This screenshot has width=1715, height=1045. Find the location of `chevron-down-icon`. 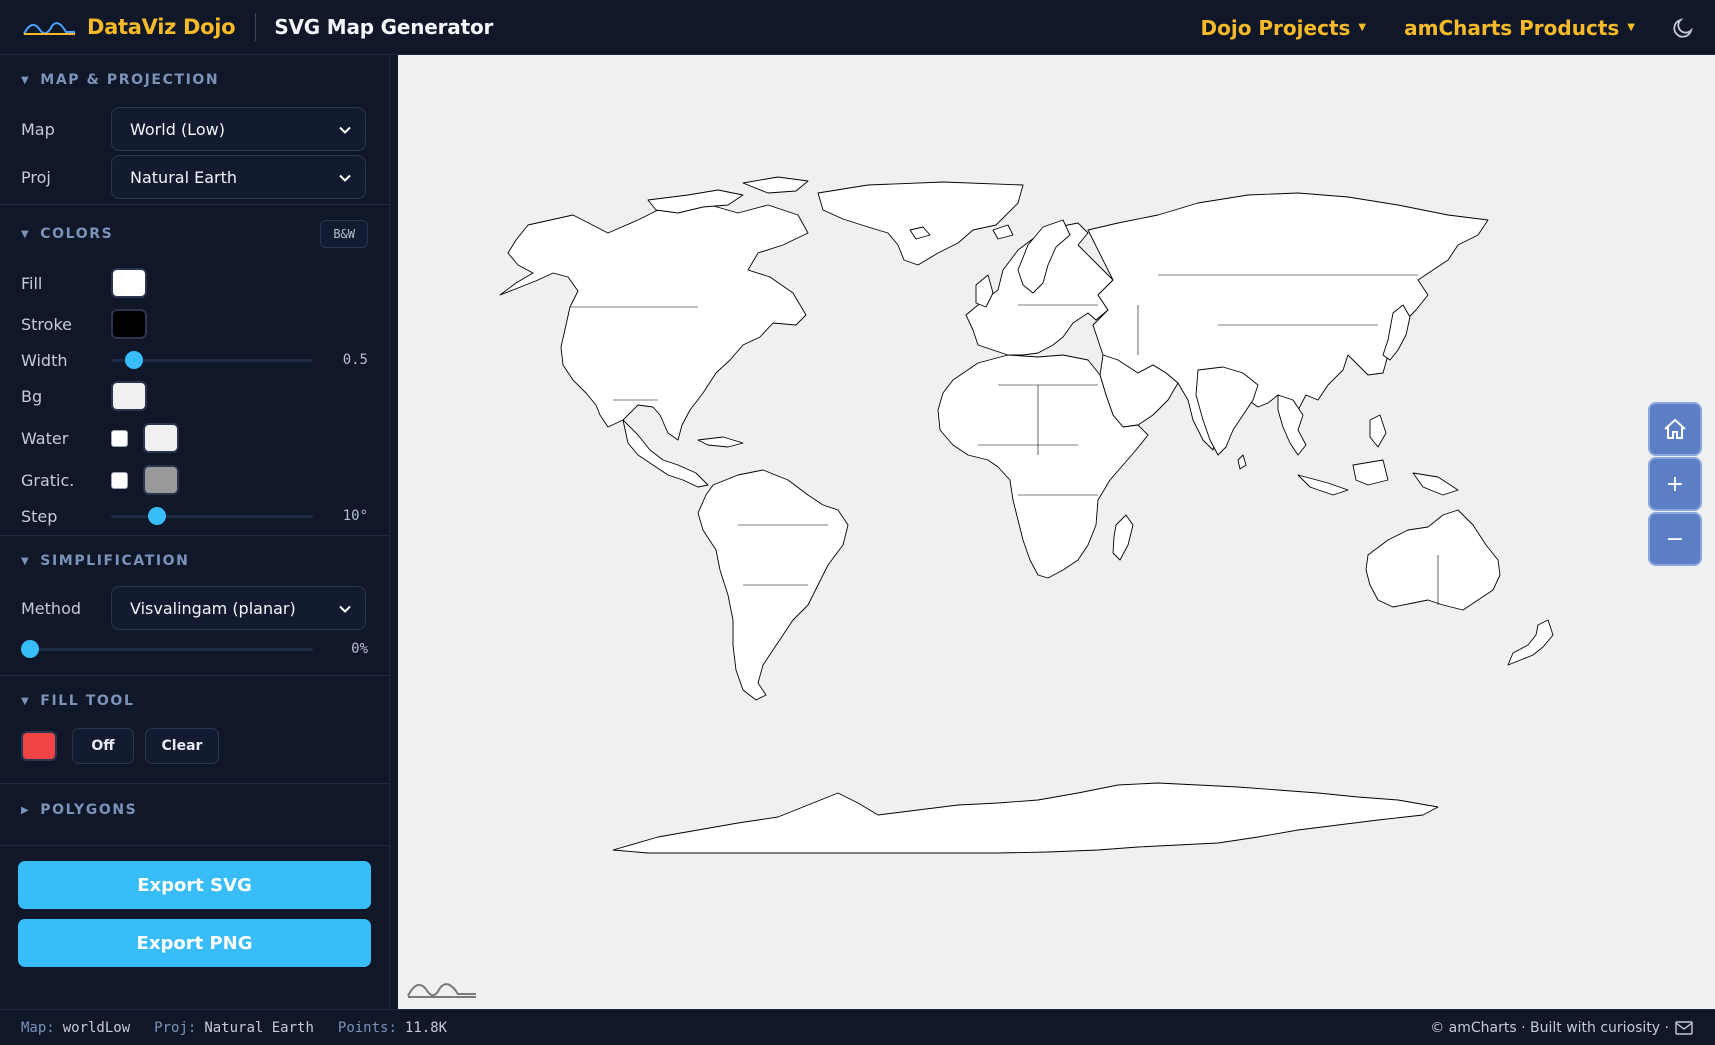

chevron-down-icon is located at coordinates (345, 178).